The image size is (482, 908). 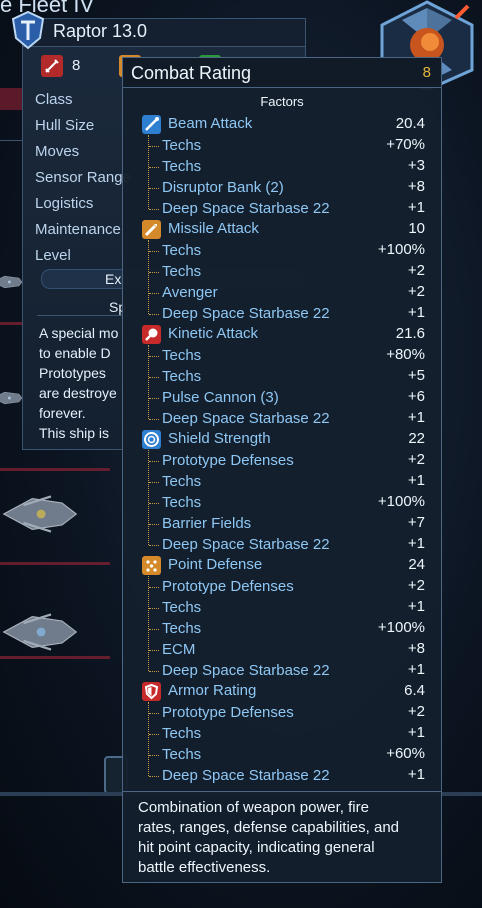 I want to click on factor-category-value: 20.4, so click(x=410, y=123).